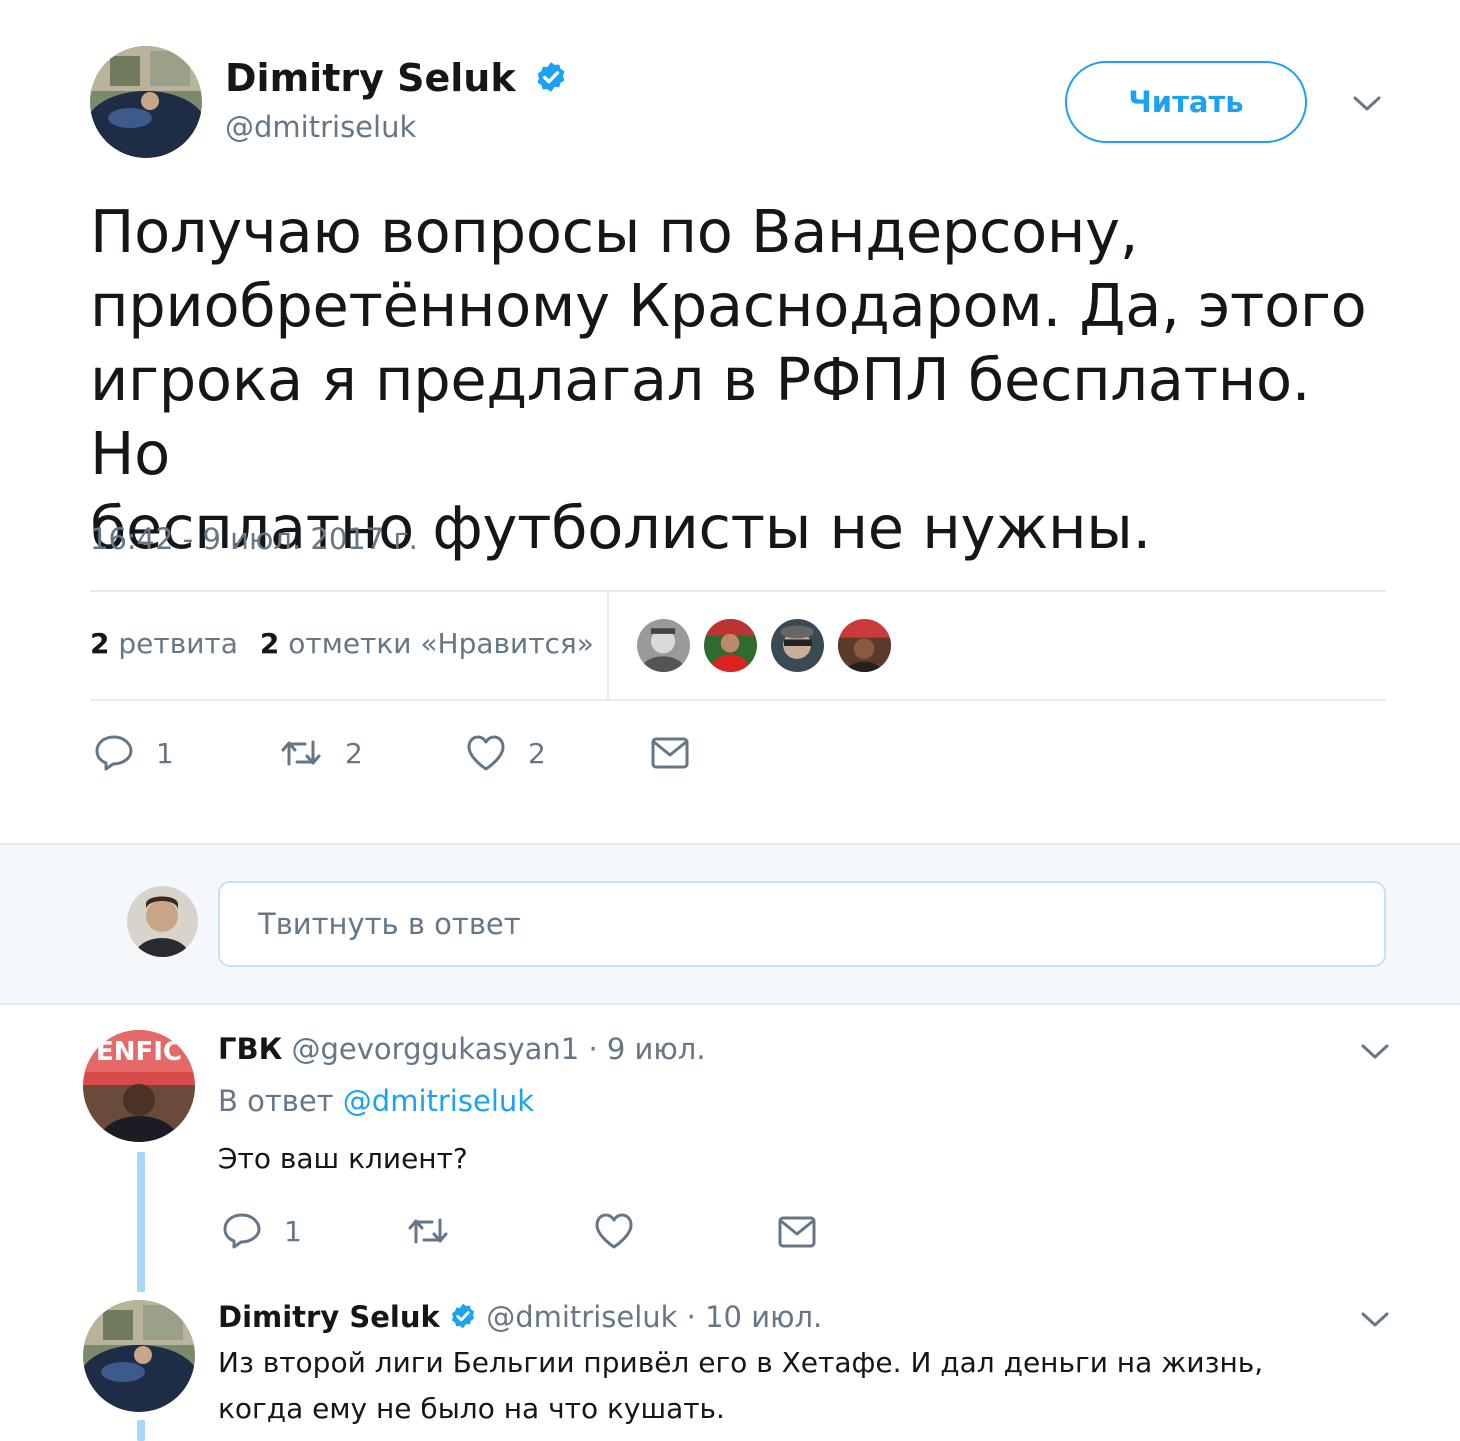 This screenshot has height=1441, width=1460. I want to click on retweet-action: 2, so click(321, 753).